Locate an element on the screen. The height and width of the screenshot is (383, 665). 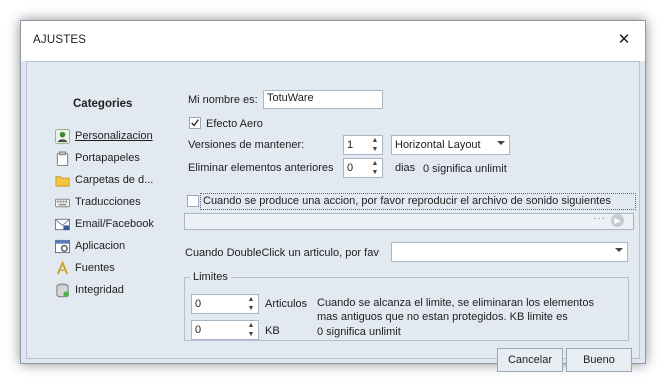
ok-button: Bueno is located at coordinates (599, 360).